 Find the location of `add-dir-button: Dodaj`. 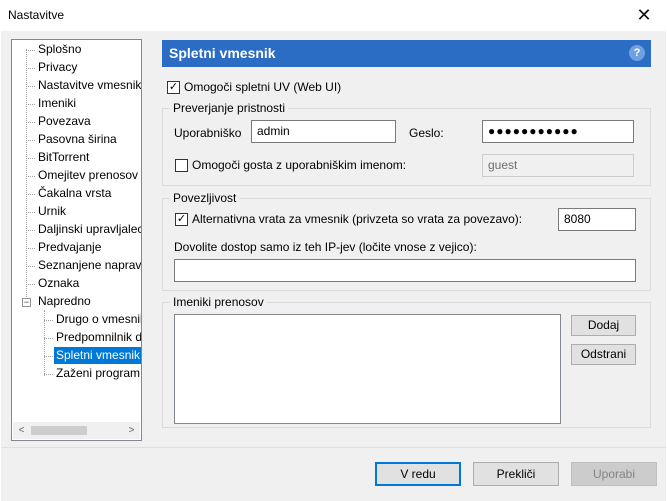

add-dir-button: Dodaj is located at coordinates (603, 325).